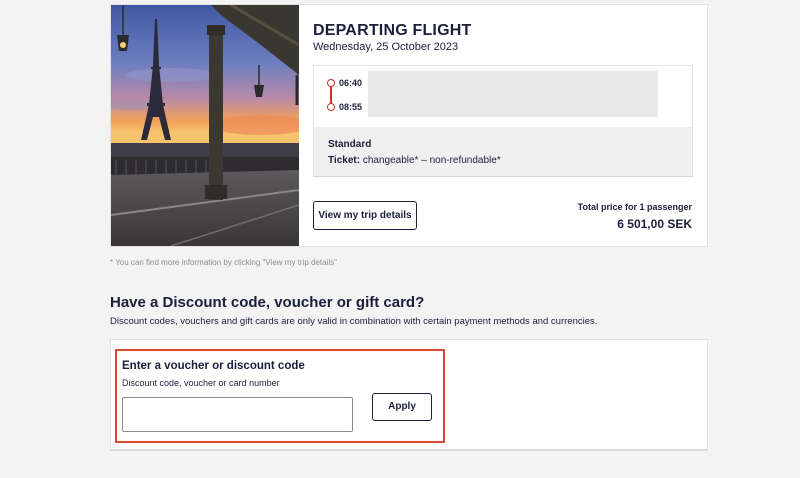 This screenshot has height=478, width=800. What do you see at coordinates (331, 107) in the screenshot?
I see `arrival-dot-icon` at bounding box center [331, 107].